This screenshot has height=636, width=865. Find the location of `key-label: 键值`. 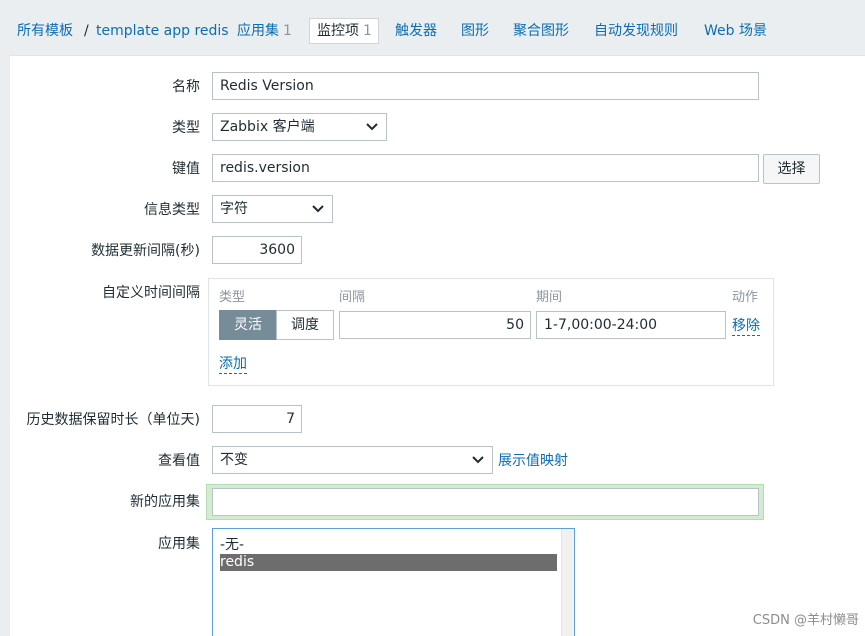

key-label: 键值 is located at coordinates (186, 169).